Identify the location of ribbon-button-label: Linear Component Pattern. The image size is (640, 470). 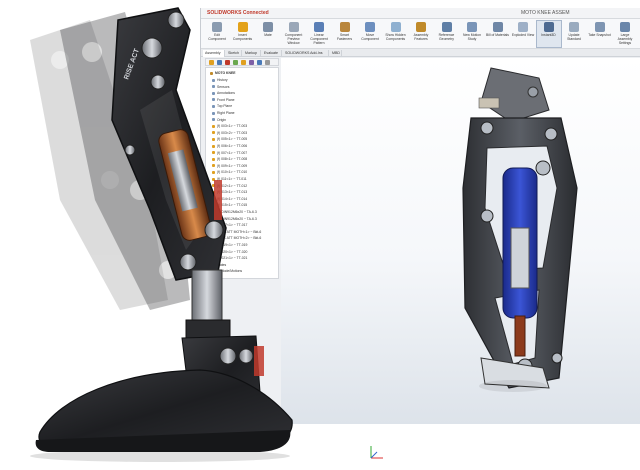
(319, 39).